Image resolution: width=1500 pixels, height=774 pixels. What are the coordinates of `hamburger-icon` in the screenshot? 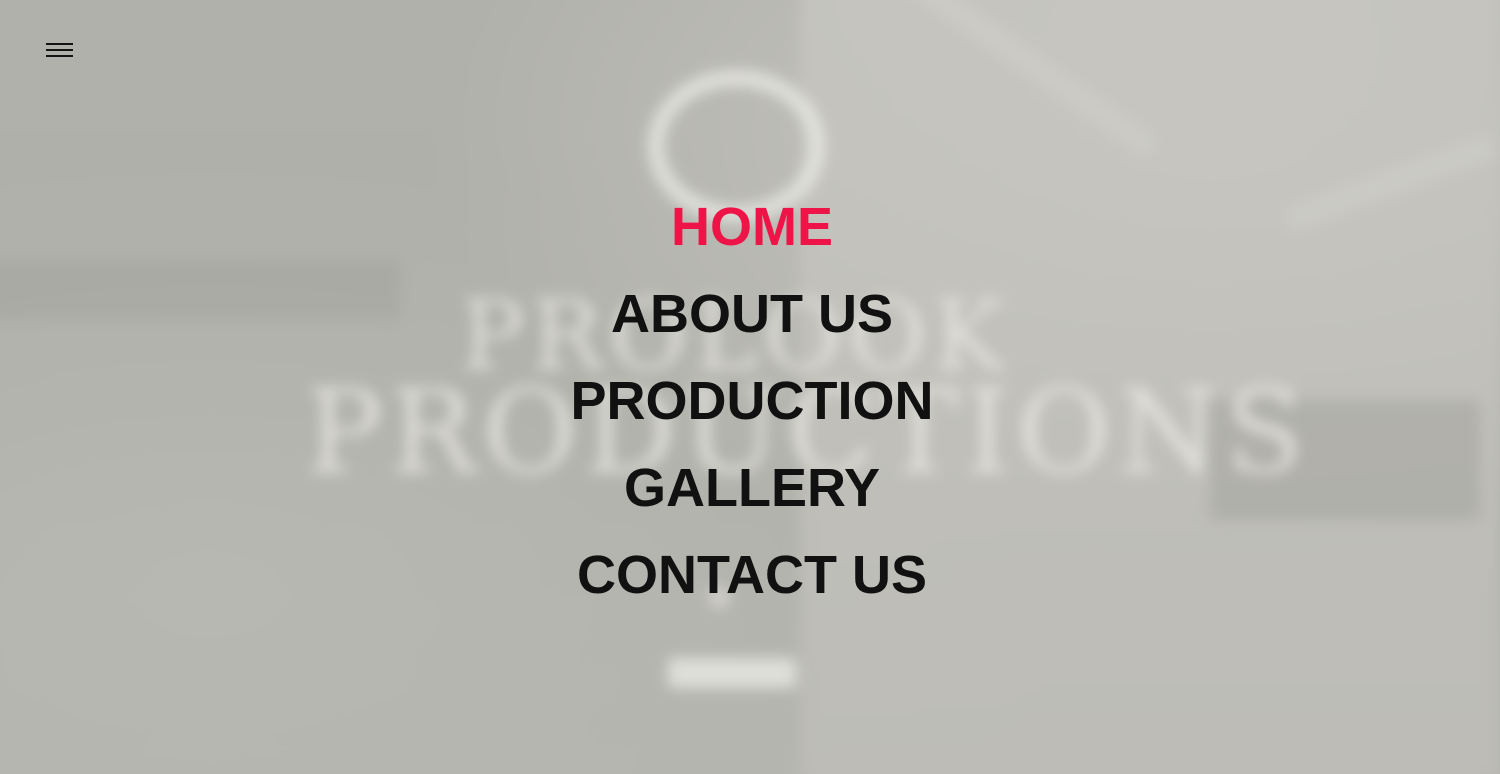 It's located at (60, 51).